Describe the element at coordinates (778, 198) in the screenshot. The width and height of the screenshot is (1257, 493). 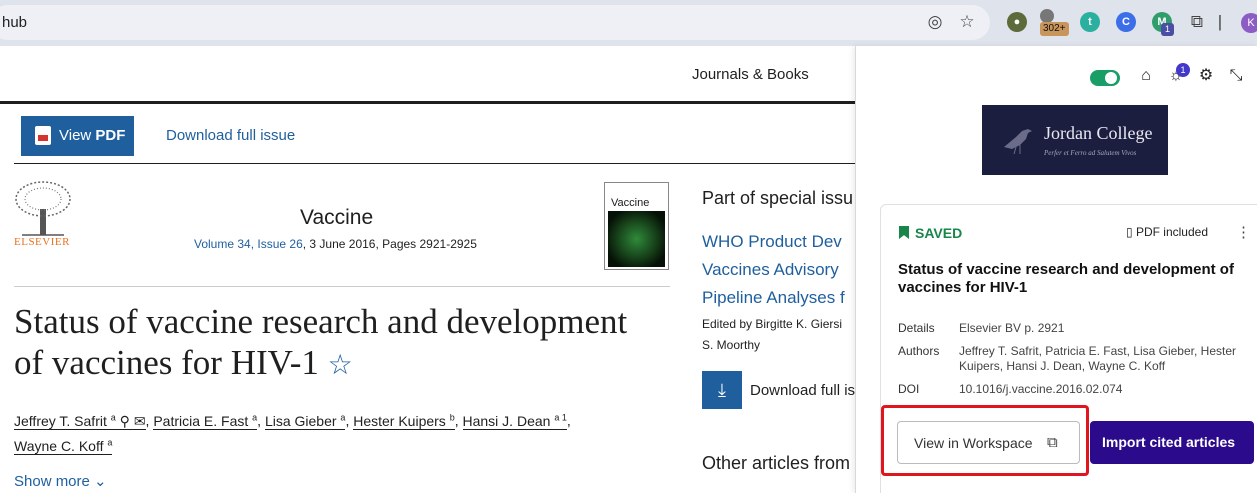
I see `special-issue-heading: Part of special issu` at that location.